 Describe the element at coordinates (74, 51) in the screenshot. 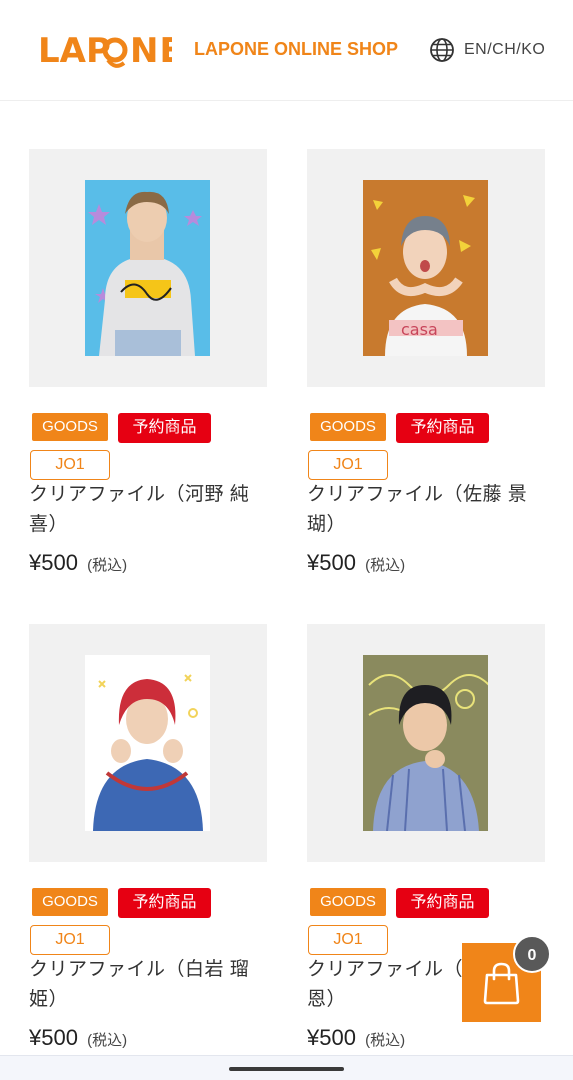

I see `svg-text: LAP` at that location.